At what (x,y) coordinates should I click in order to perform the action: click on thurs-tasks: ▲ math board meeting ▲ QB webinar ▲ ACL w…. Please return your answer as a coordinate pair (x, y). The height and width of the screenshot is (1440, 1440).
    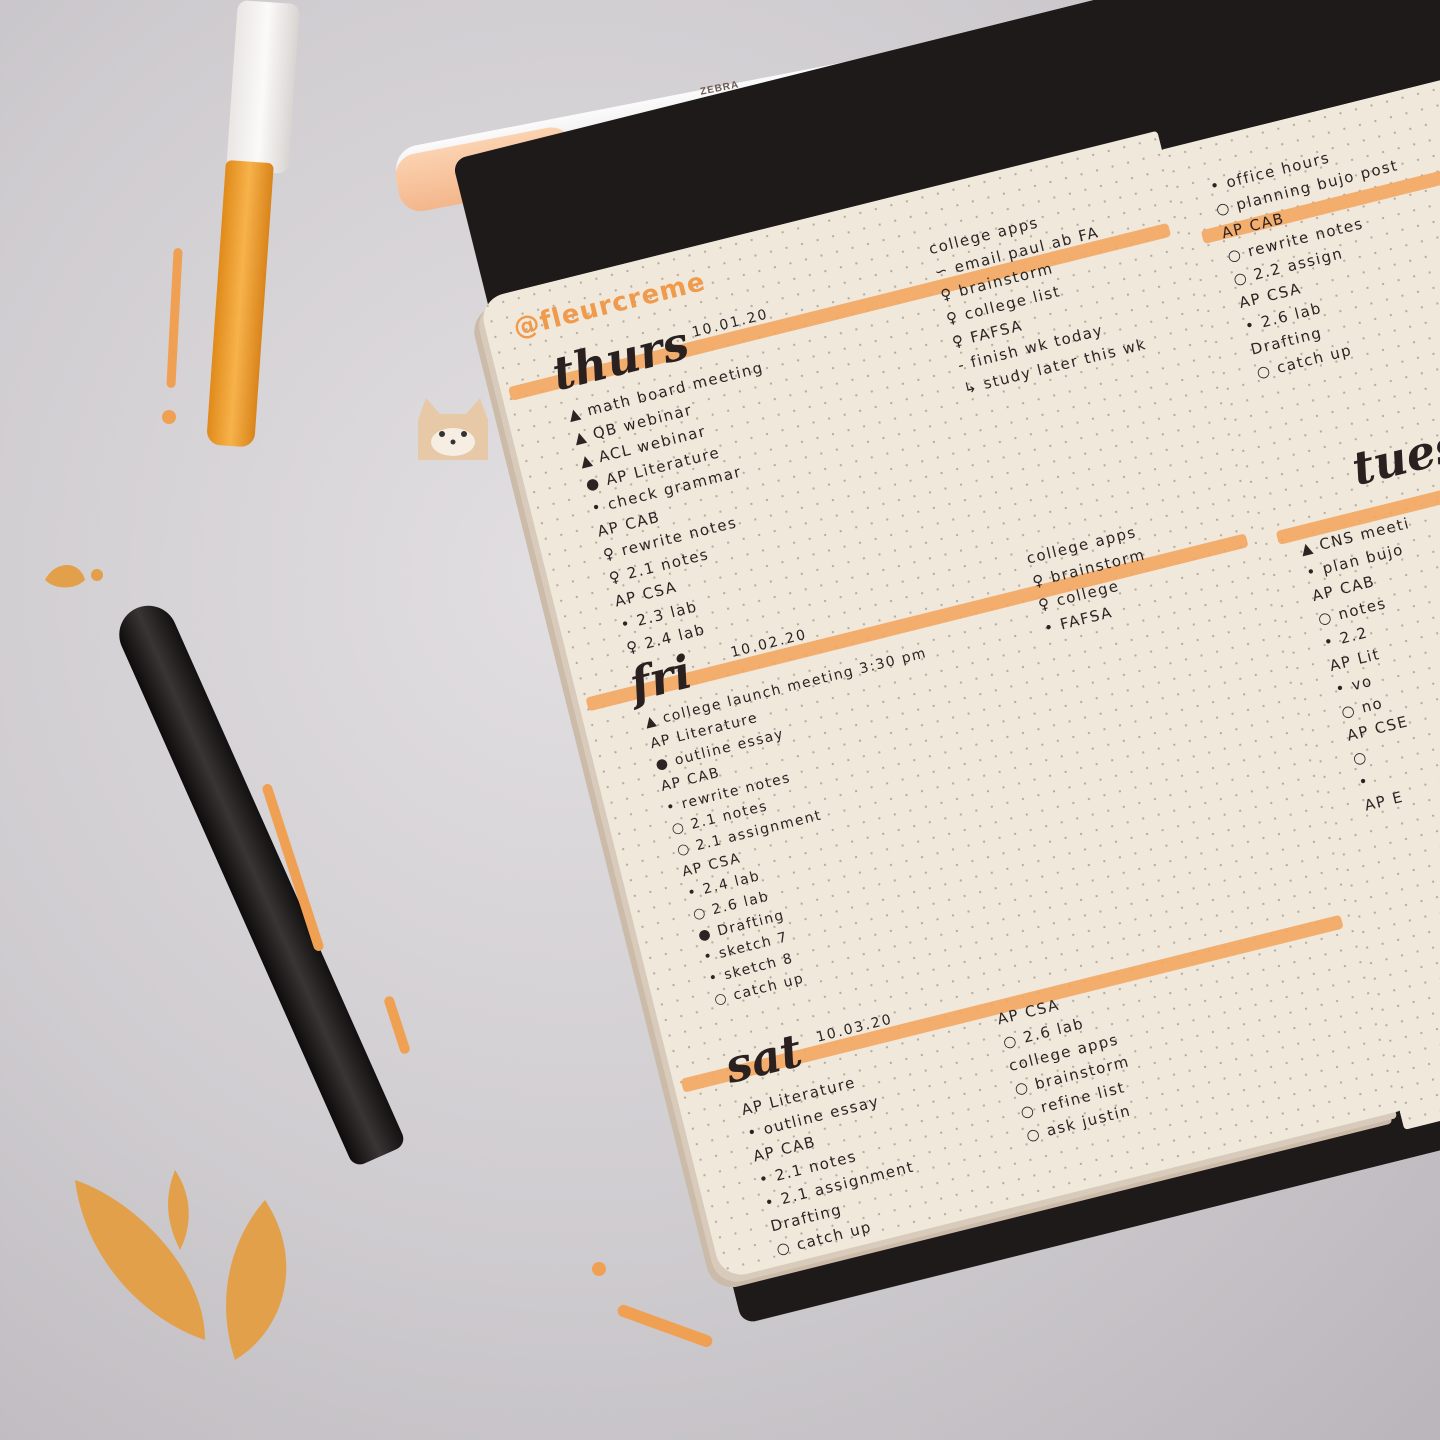
    Looking at the image, I should click on (666, 508).